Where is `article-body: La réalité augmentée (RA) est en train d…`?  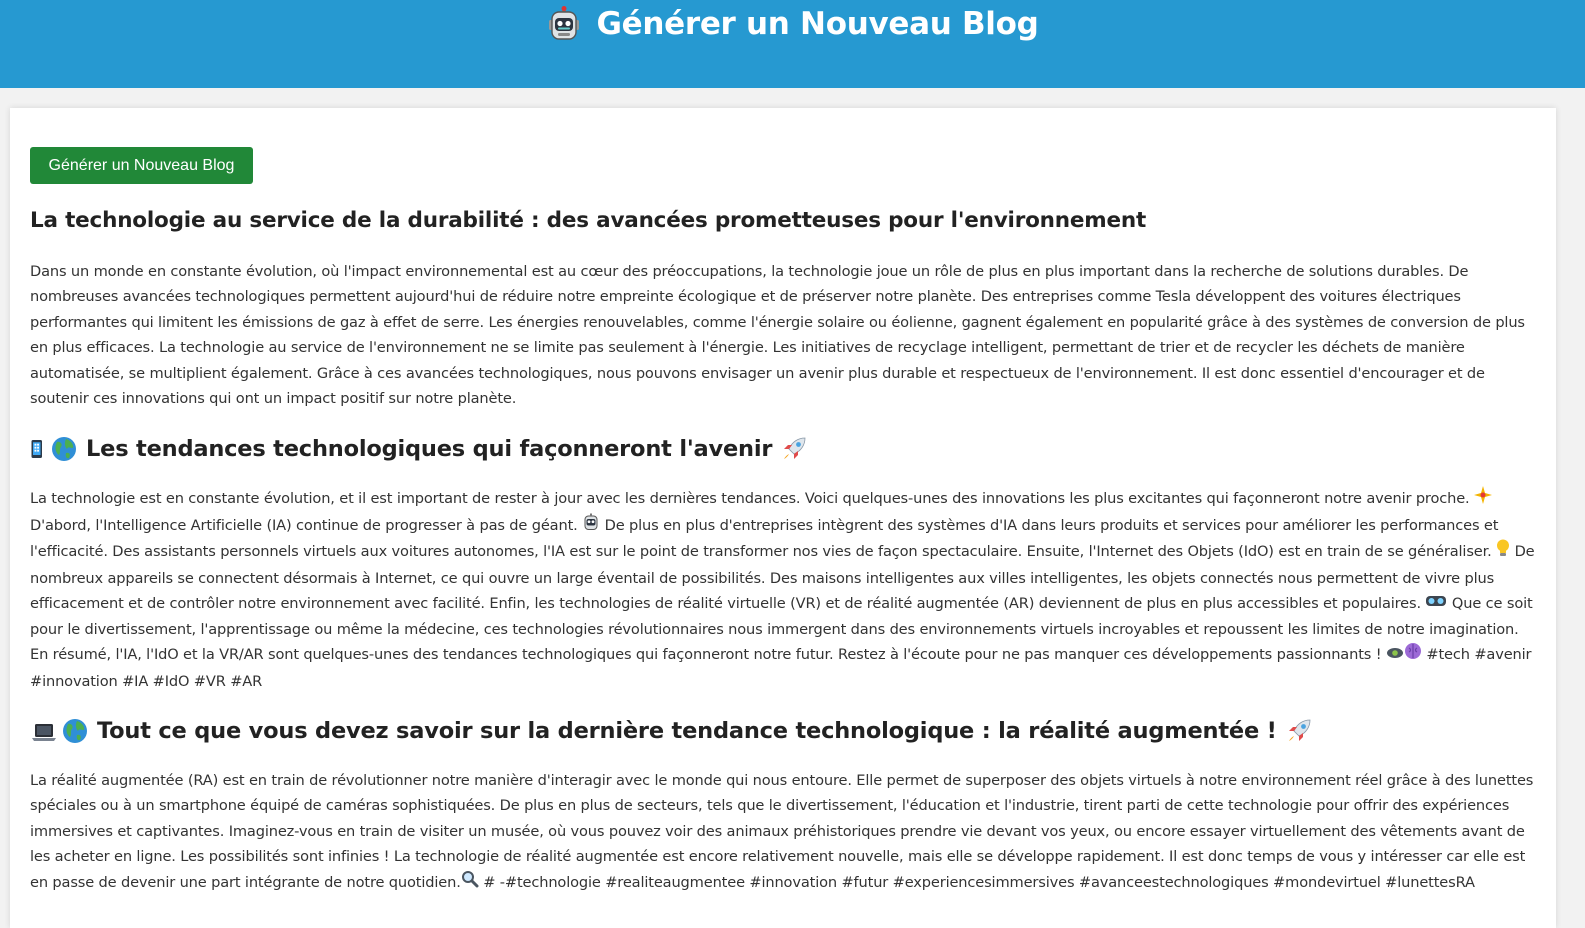 article-body: La réalité augmentée (RA) est en train d… is located at coordinates (785, 832).